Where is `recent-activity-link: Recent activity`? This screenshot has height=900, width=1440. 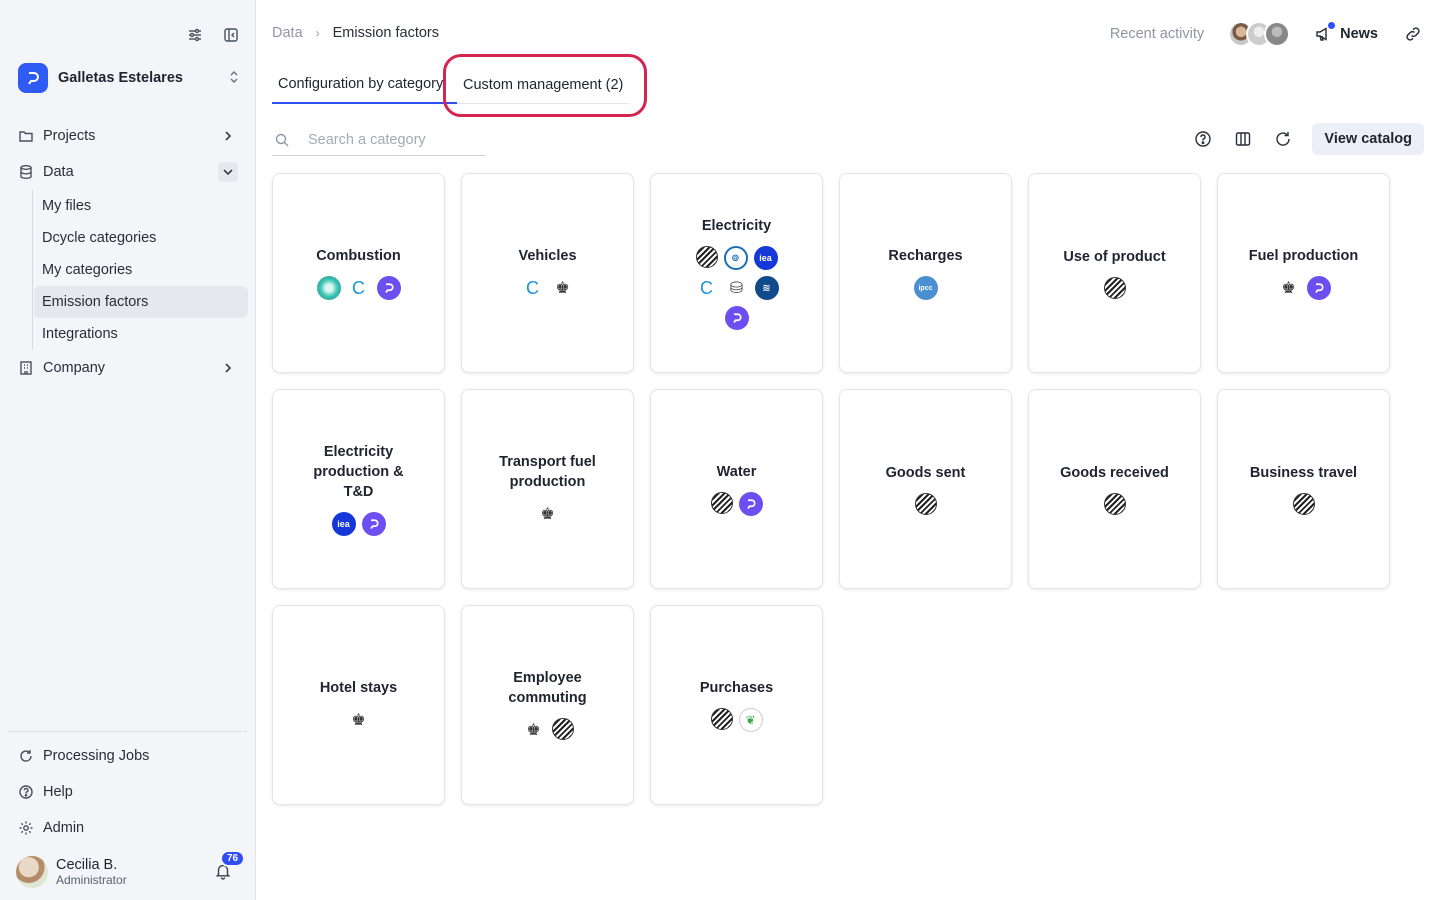 recent-activity-link: Recent activity is located at coordinates (1157, 34).